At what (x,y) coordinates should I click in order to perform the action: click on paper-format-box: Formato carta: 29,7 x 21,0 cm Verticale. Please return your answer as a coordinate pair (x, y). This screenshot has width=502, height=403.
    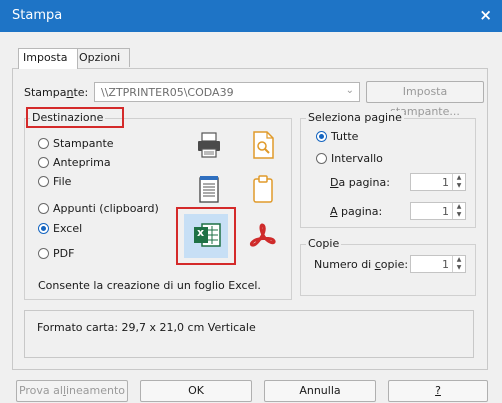
    Looking at the image, I should click on (249, 334).